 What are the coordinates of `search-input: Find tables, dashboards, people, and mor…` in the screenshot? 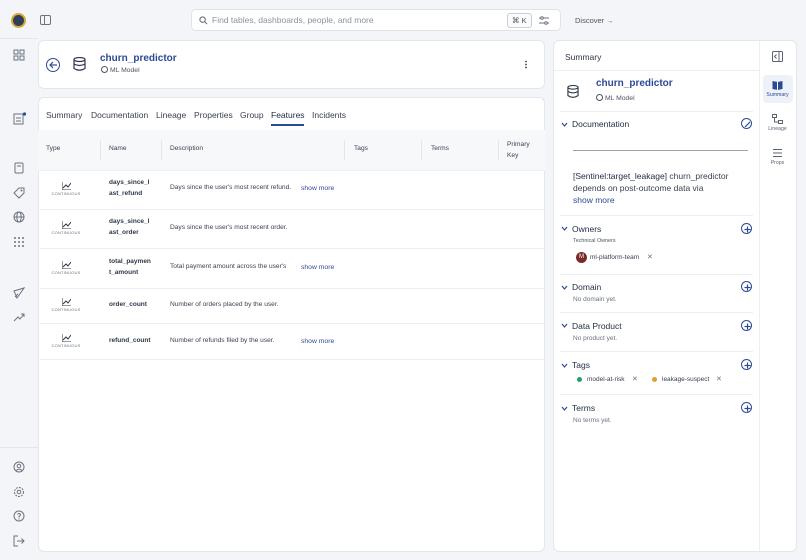 It's located at (293, 20).